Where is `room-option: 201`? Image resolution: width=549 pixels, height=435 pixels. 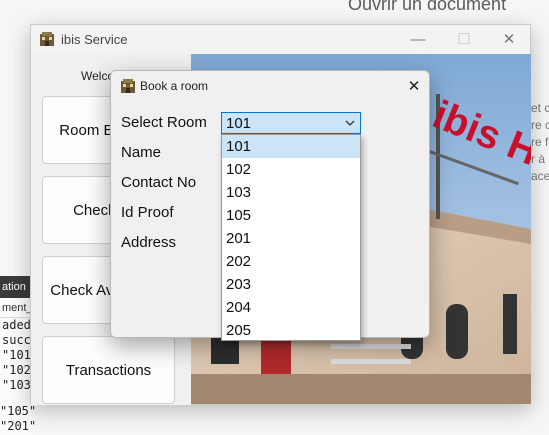 room-option: 201 is located at coordinates (291, 238).